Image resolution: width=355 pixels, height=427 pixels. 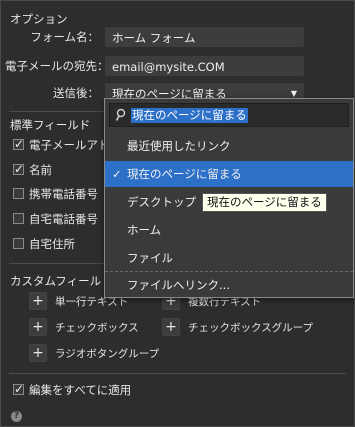 What do you see at coordinates (161, 202) in the screenshot?
I see `dropdown-item-label: デスクトップ` at bounding box center [161, 202].